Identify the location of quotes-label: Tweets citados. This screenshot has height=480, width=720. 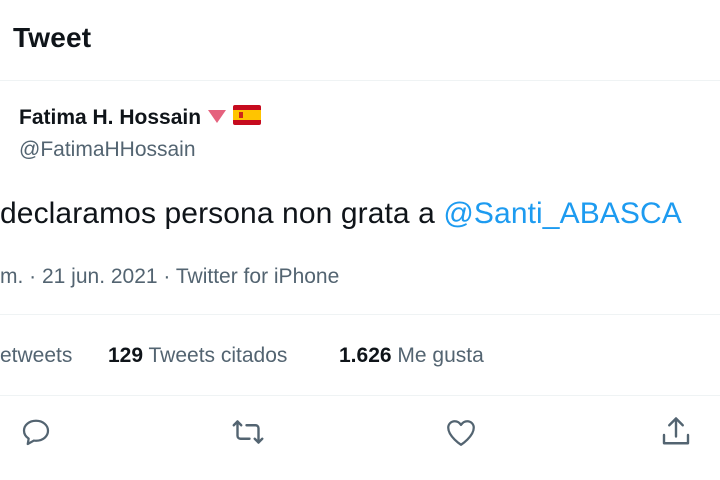
(218, 355).